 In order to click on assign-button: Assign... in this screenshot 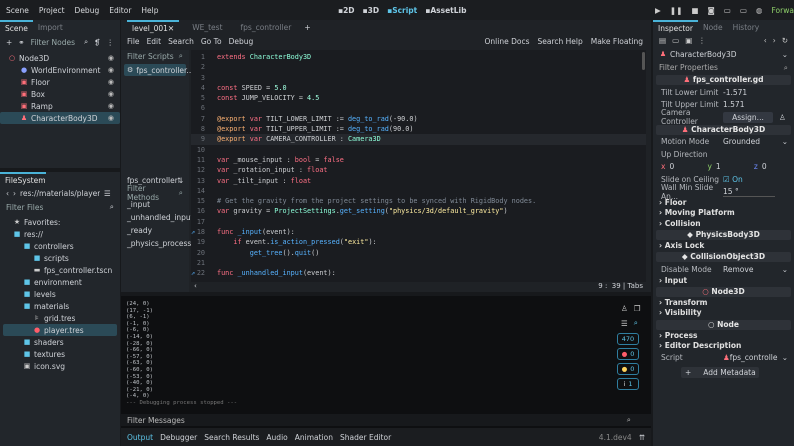, I will do `click(748, 117)`.